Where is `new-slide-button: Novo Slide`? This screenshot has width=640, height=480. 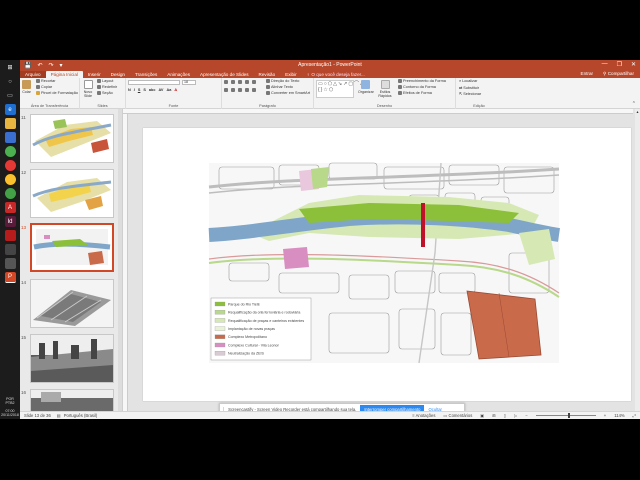
new-slide-button: Novo Slide is located at coordinates (88, 89).